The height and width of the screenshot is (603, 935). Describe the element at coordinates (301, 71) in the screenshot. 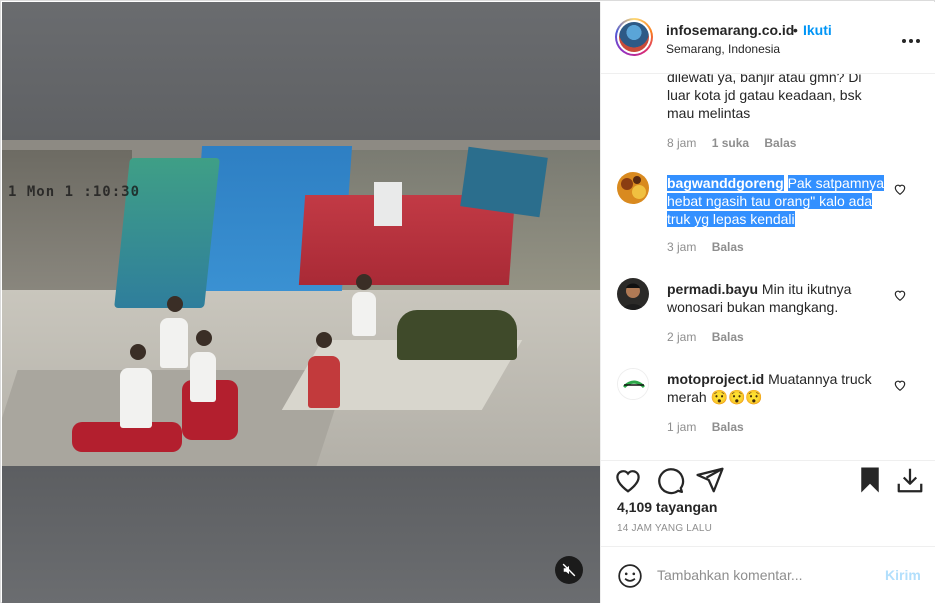

I see `video-letterbox-top` at that location.